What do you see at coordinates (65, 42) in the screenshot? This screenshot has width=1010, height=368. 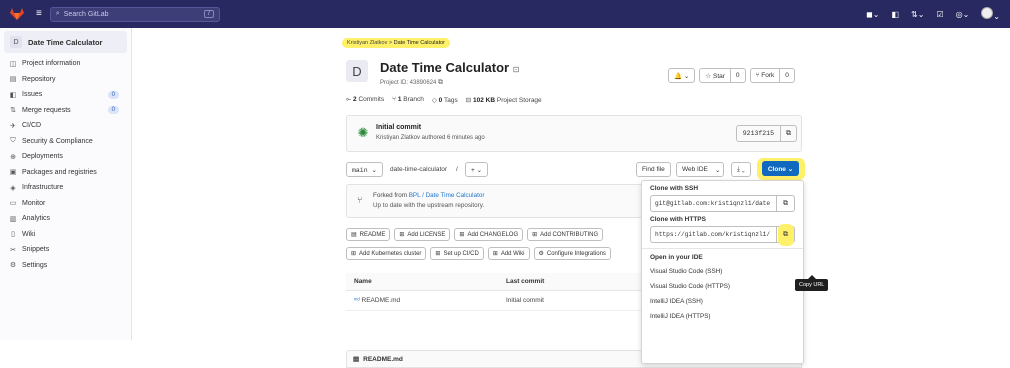 I see `sidebar-project-header: D Date Time Calculator` at bounding box center [65, 42].